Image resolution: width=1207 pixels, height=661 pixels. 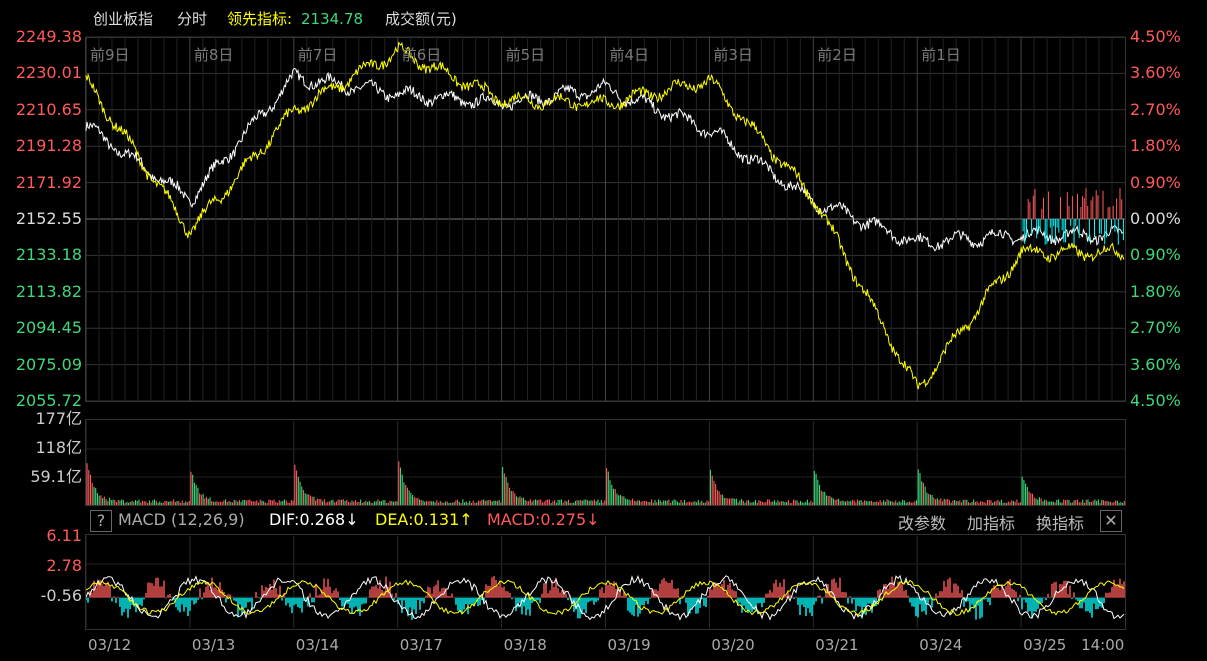 I want to click on date-label: 03/13, so click(x=213, y=645).